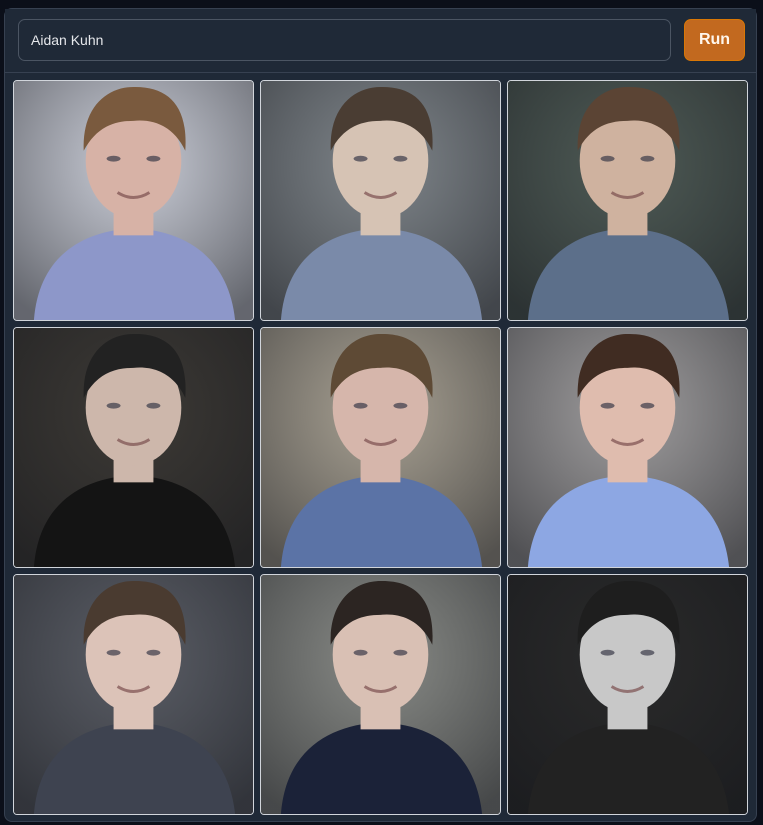  Describe the element at coordinates (344, 40) in the screenshot. I see `prompt-input` at that location.